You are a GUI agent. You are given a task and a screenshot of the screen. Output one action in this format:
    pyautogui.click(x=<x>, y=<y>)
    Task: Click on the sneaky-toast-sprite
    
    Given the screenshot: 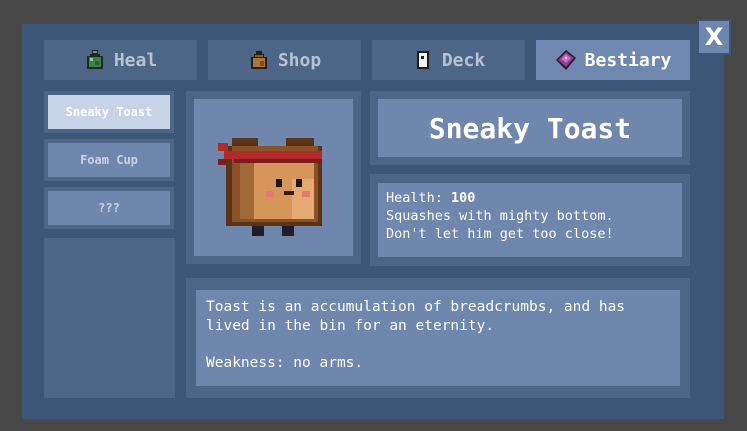 What is the action you would take?
    pyautogui.click(x=270, y=187)
    